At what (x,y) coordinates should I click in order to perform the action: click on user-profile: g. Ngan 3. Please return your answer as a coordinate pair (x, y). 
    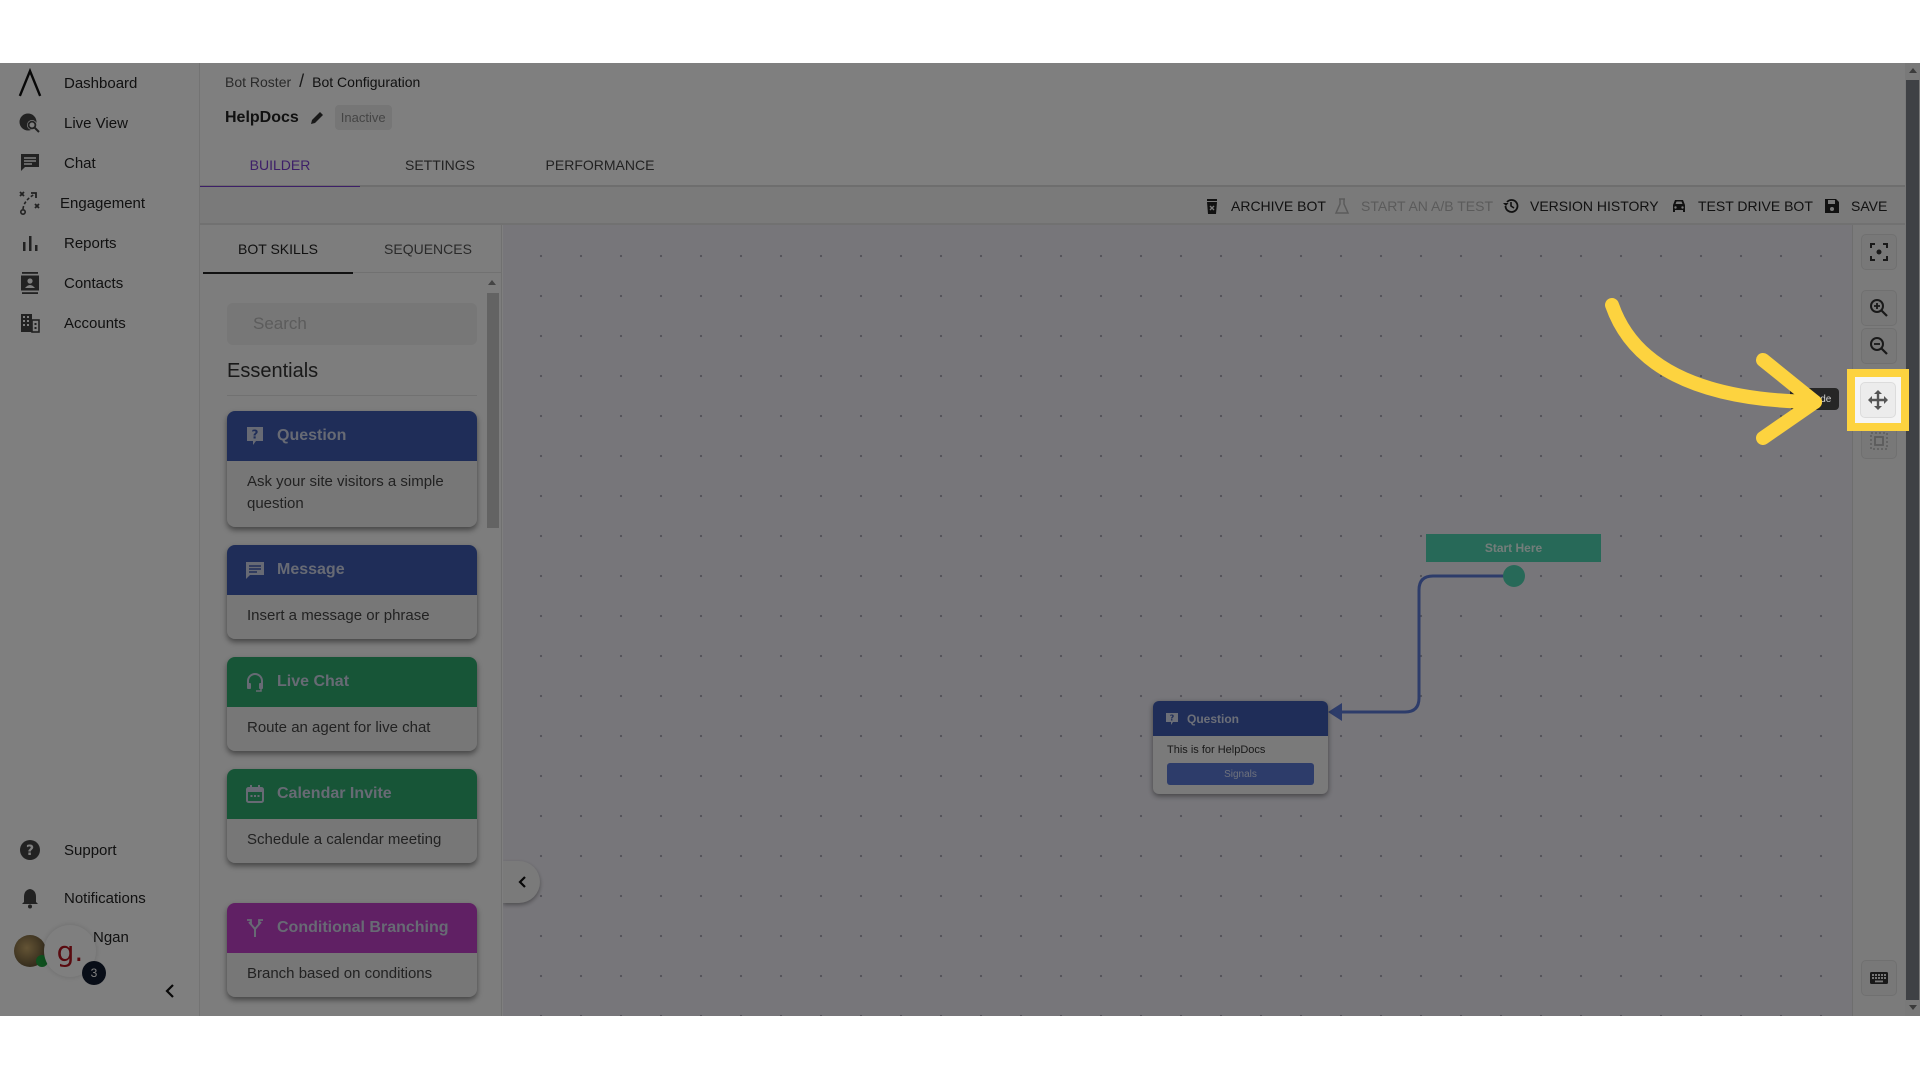
    Looking at the image, I should click on (82, 955).